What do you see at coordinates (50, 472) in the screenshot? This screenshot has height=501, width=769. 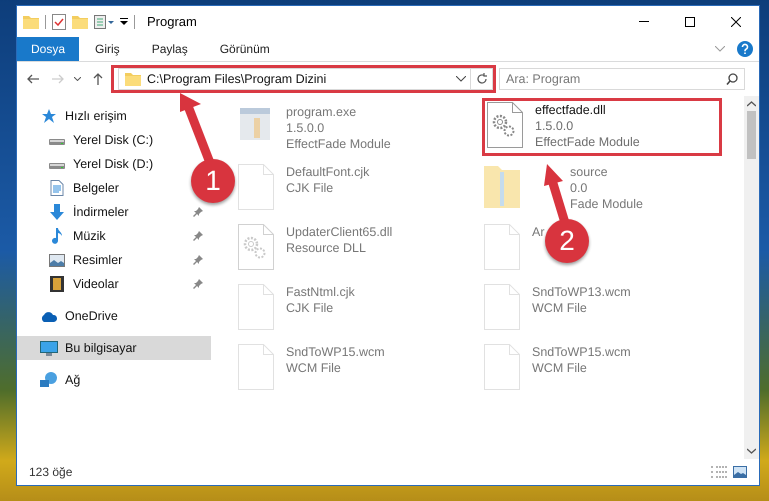 I see `item-count: 123 öğe` at bounding box center [50, 472].